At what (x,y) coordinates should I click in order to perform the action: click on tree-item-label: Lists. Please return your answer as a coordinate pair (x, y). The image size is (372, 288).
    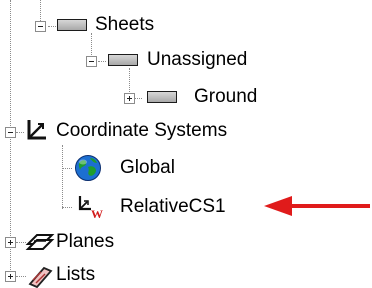
    Looking at the image, I should click on (76, 274).